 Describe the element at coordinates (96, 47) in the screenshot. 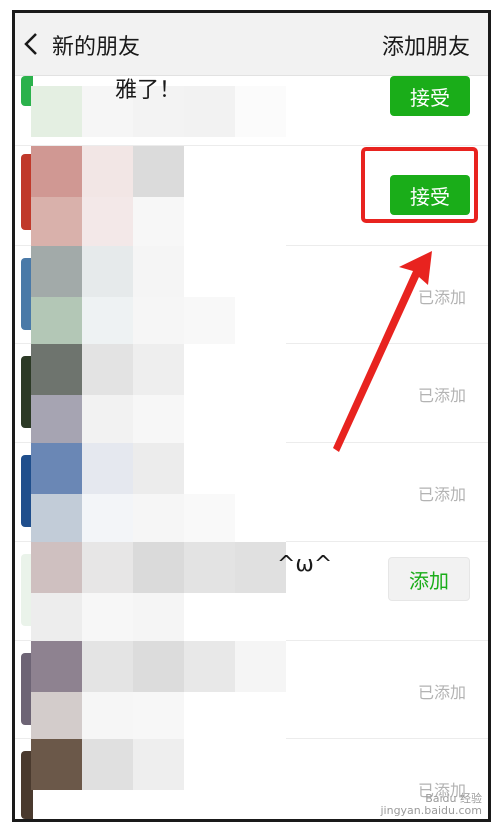

I see `page-title: 新的朋友` at that location.